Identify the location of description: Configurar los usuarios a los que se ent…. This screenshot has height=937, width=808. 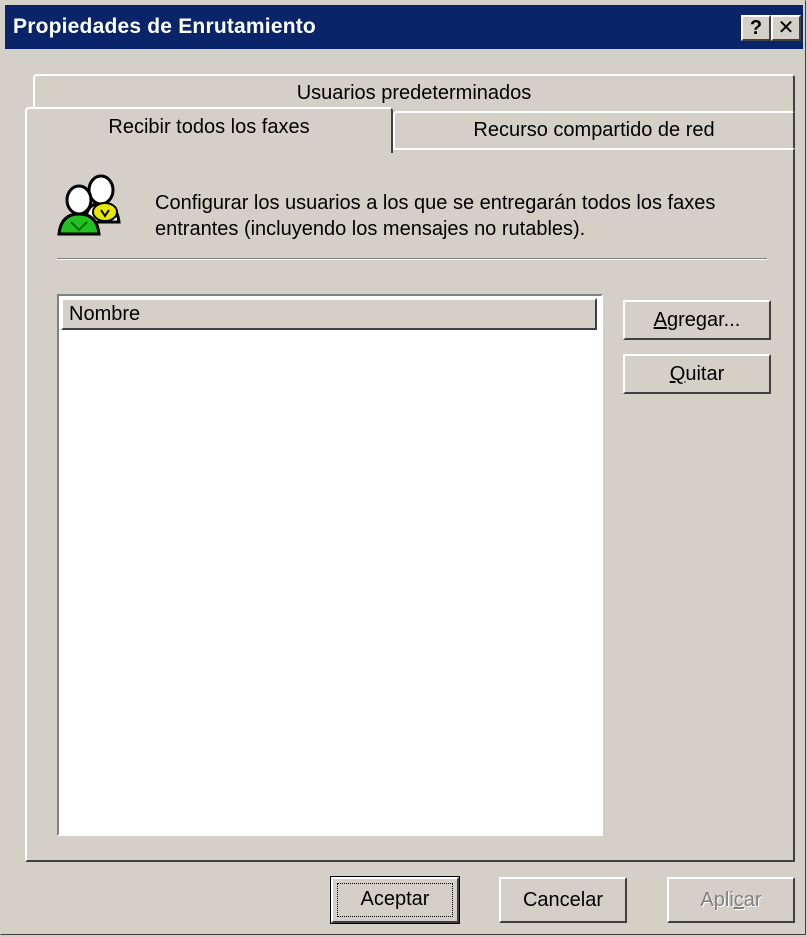
(465, 216).